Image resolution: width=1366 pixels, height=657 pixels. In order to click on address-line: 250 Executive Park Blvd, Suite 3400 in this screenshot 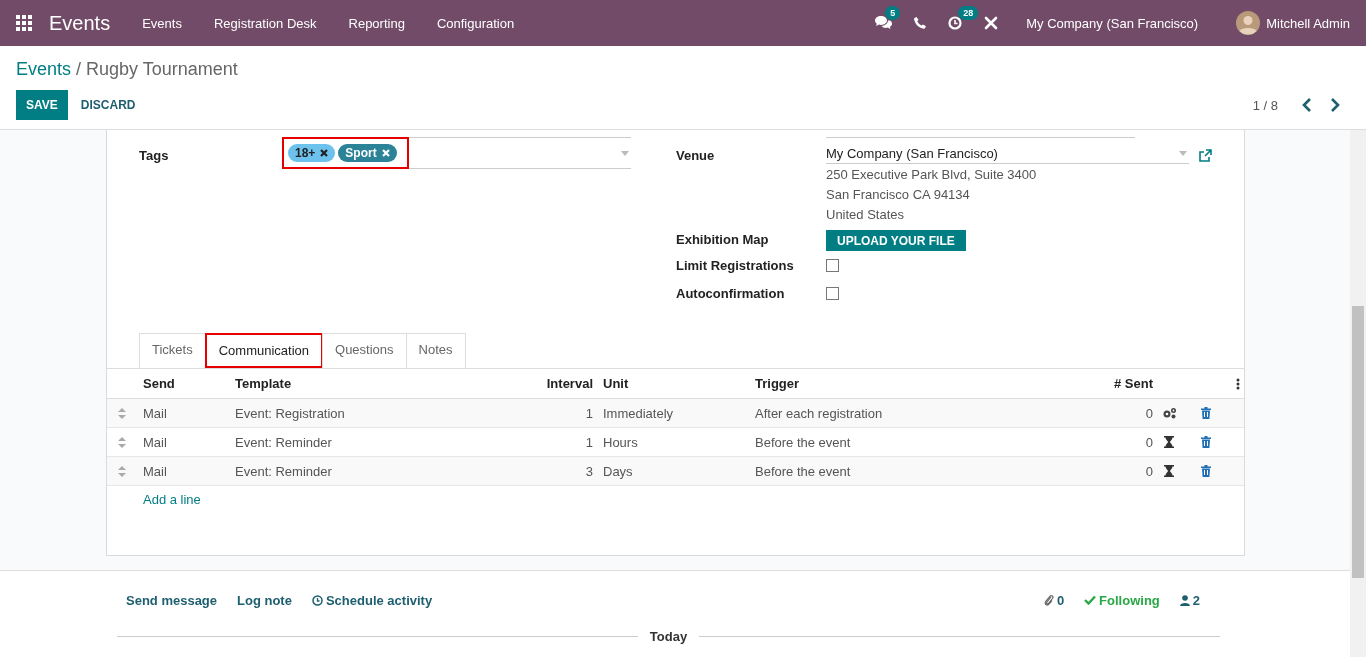, I will do `click(932, 175)`.